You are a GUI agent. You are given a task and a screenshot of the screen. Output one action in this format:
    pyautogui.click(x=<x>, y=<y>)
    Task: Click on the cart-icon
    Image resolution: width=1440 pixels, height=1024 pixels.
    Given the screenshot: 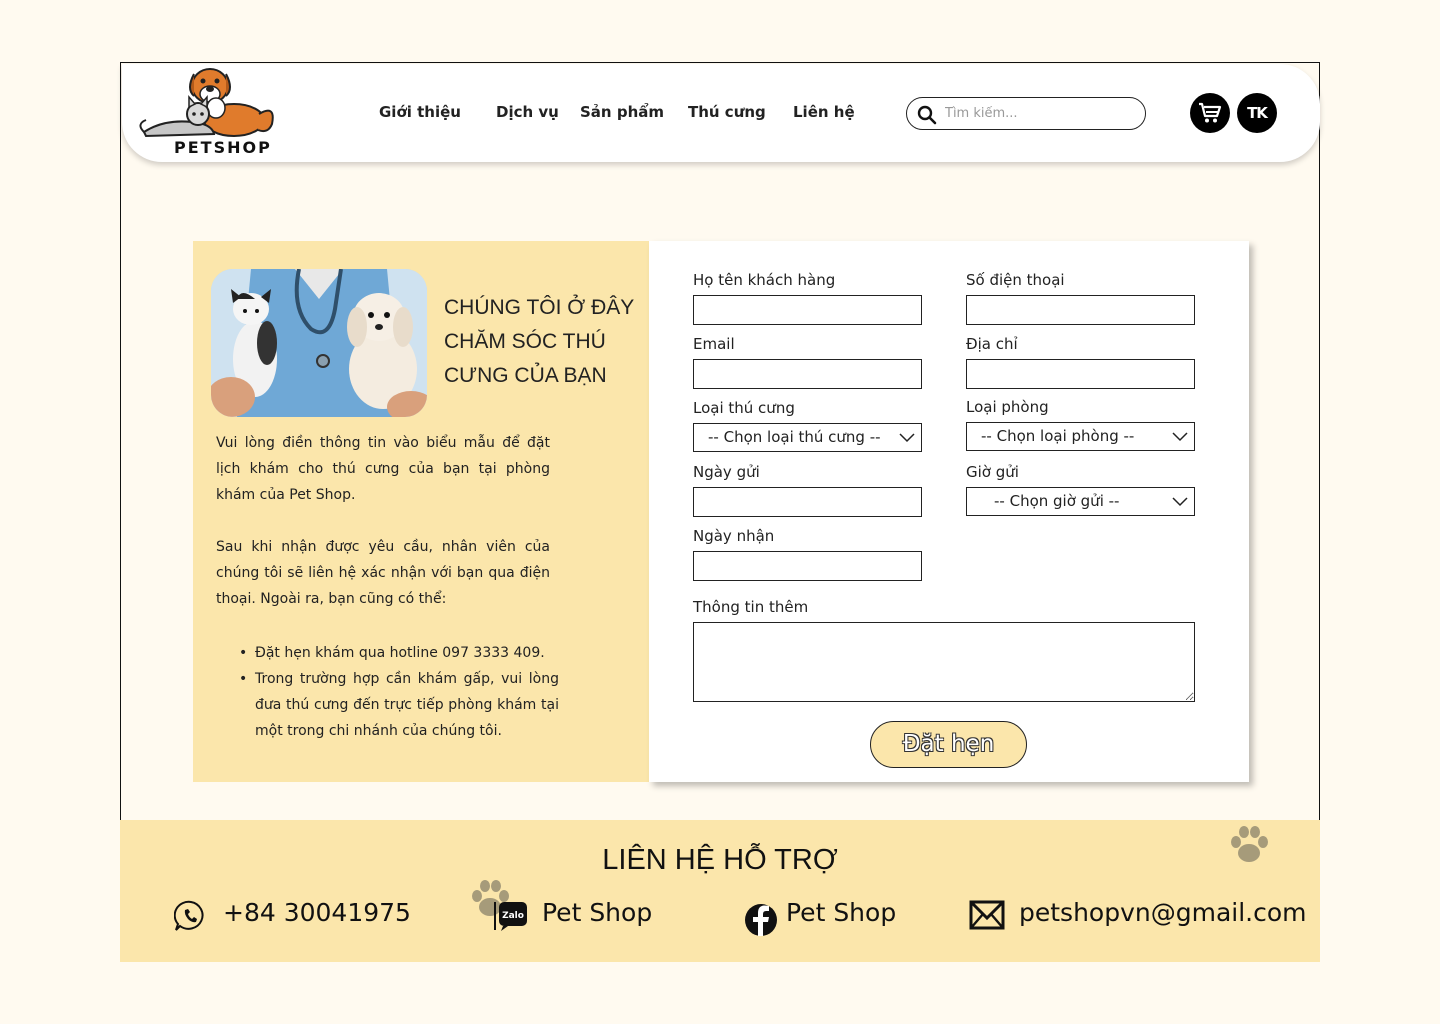 What is the action you would take?
    pyautogui.click(x=1210, y=112)
    